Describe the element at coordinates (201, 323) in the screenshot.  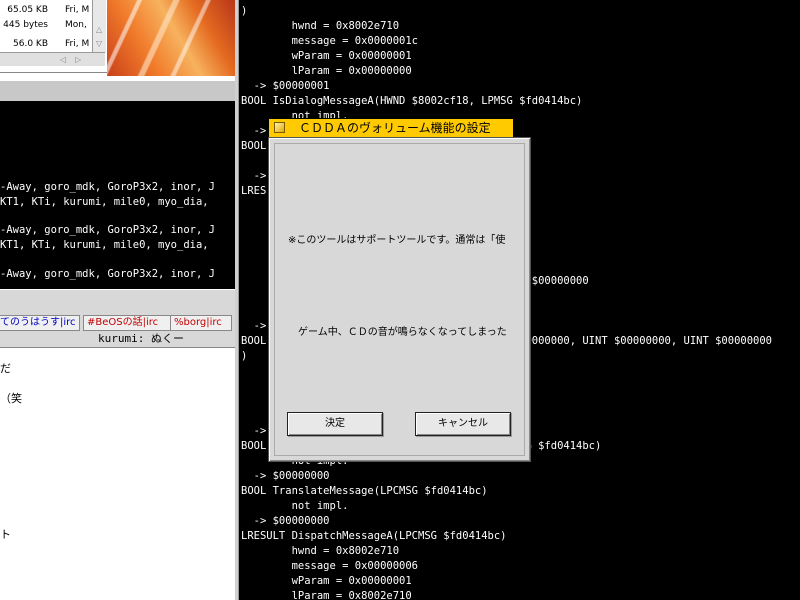
I see `tab-borg-channel: %borg|irc` at that location.